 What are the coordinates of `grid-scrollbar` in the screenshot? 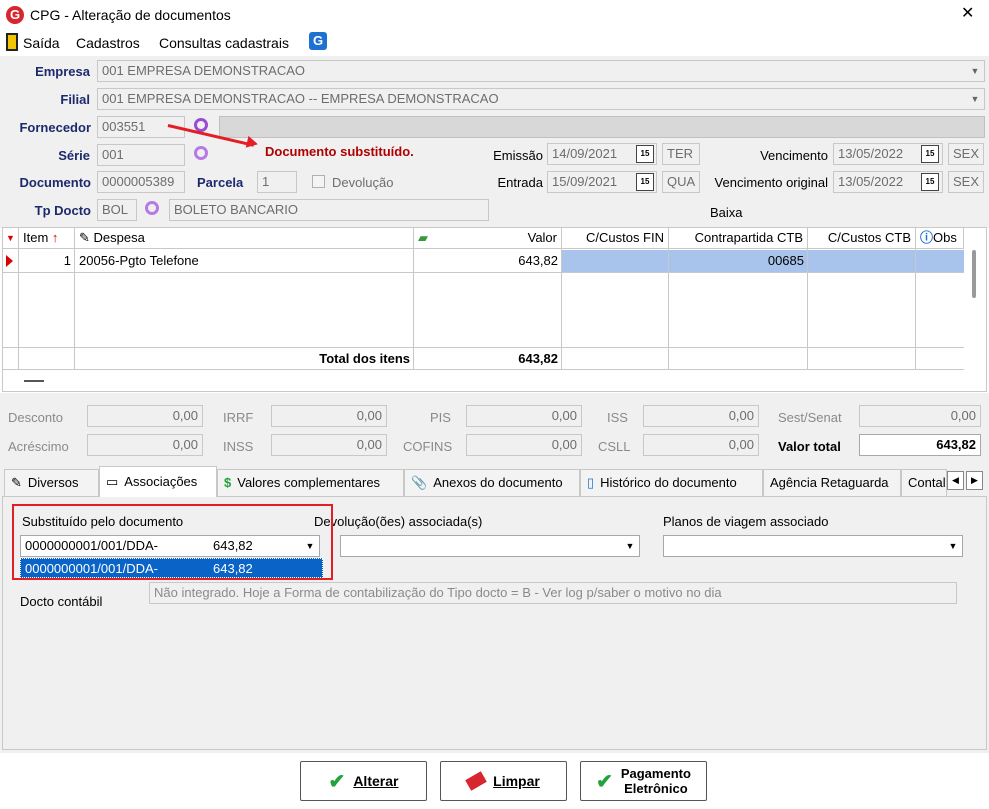 It's located at (974, 274).